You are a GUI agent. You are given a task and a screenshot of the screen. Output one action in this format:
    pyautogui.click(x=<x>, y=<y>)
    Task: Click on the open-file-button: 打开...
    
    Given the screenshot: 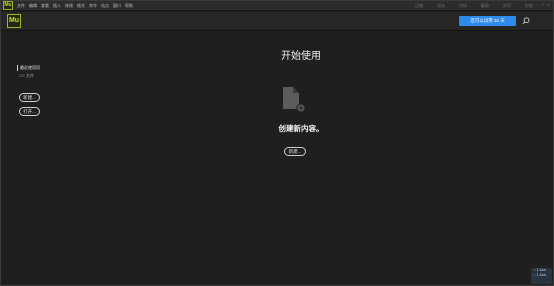 What is the action you would take?
    pyautogui.click(x=29, y=111)
    